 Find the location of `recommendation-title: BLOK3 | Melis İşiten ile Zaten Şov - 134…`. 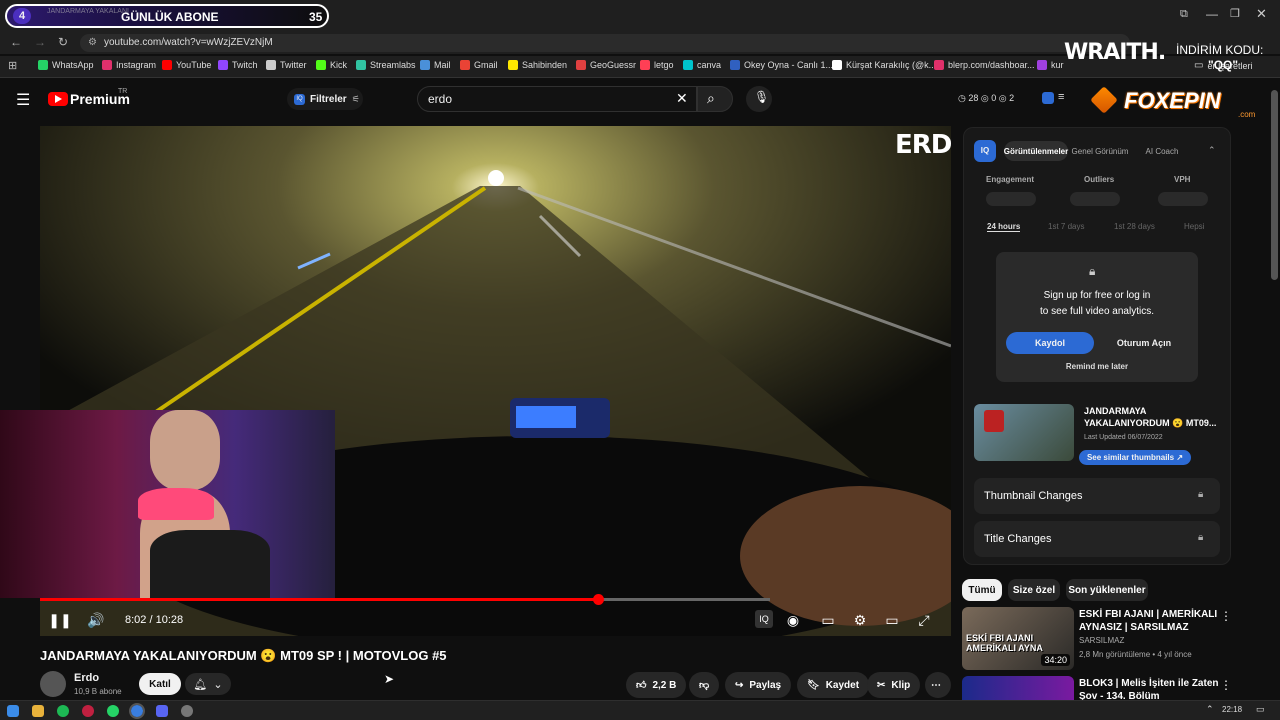

recommendation-title: BLOK3 | Melis İşiten ile Zaten Şov - 134… is located at coordinates (1154, 688).